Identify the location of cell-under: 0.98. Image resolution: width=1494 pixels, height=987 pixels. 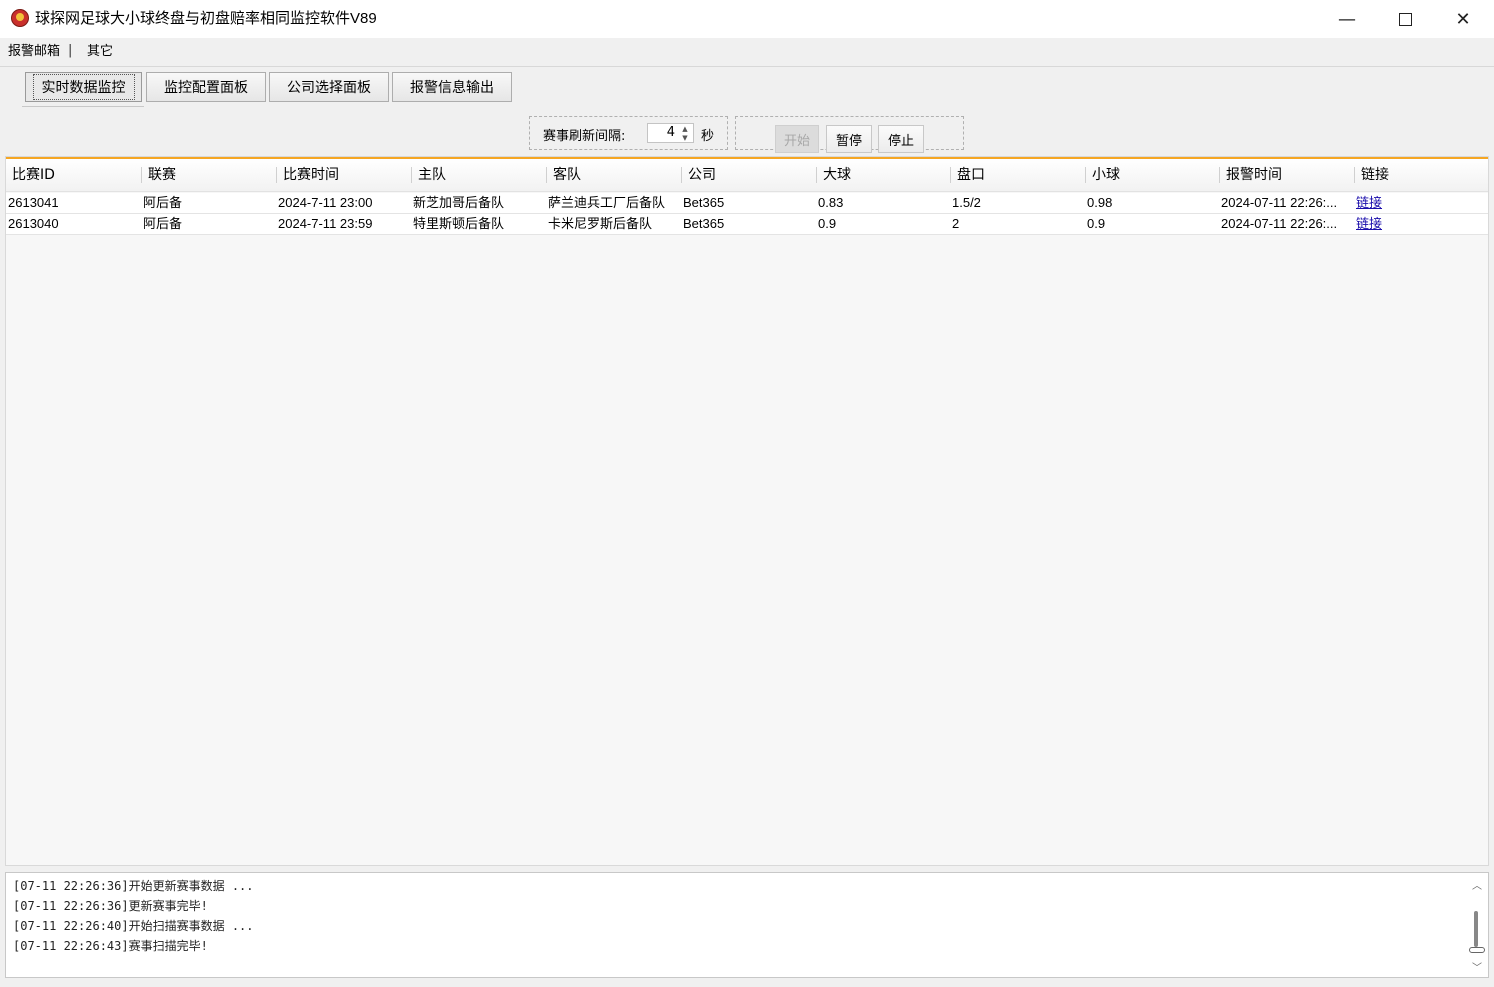
(1100, 202).